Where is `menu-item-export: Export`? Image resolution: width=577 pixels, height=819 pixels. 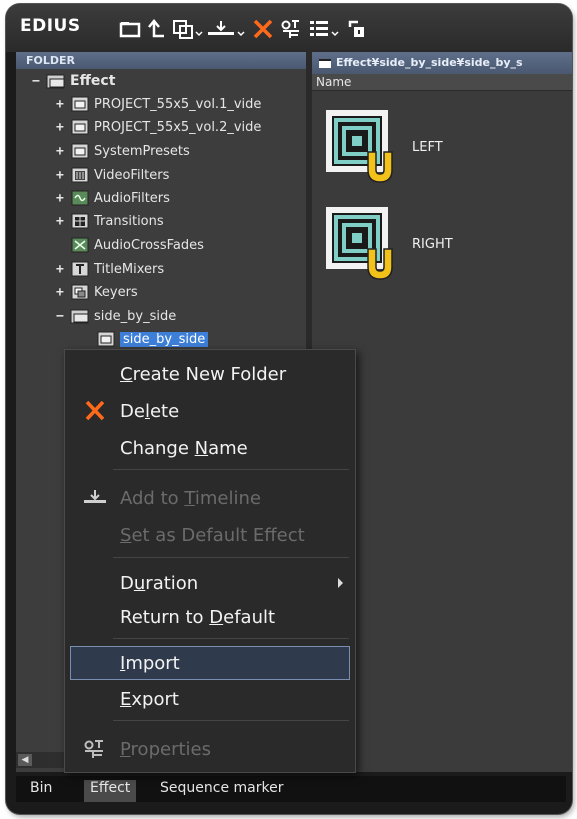 menu-item-export: Export is located at coordinates (210, 699).